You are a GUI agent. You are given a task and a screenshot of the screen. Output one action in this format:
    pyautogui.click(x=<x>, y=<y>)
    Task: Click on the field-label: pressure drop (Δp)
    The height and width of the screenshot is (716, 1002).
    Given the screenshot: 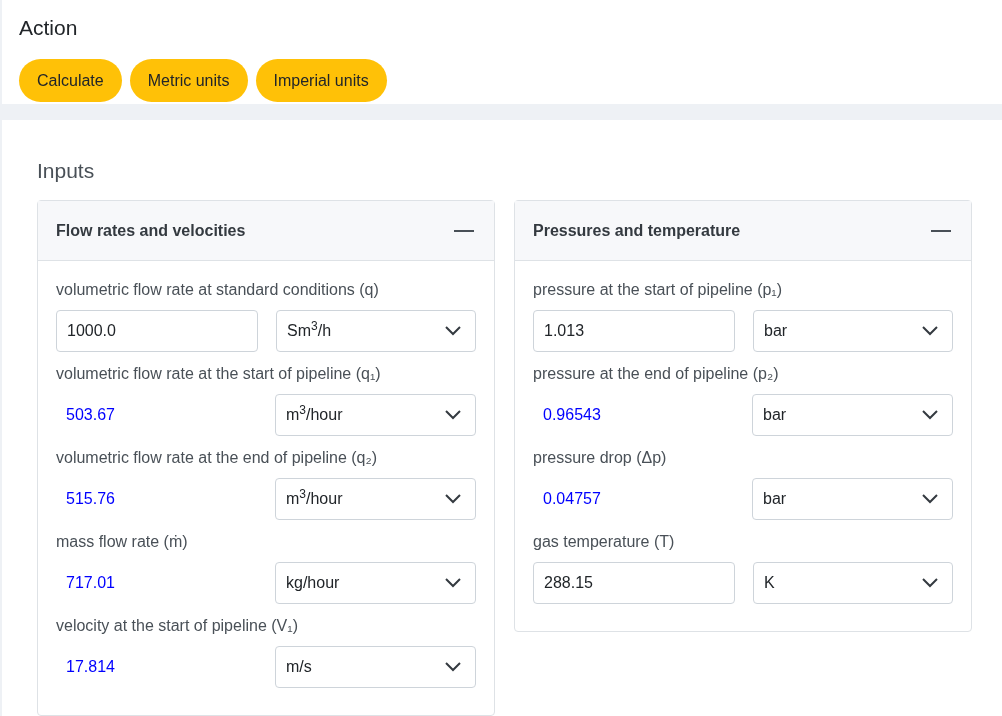 What is the action you would take?
    pyautogui.click(x=600, y=458)
    